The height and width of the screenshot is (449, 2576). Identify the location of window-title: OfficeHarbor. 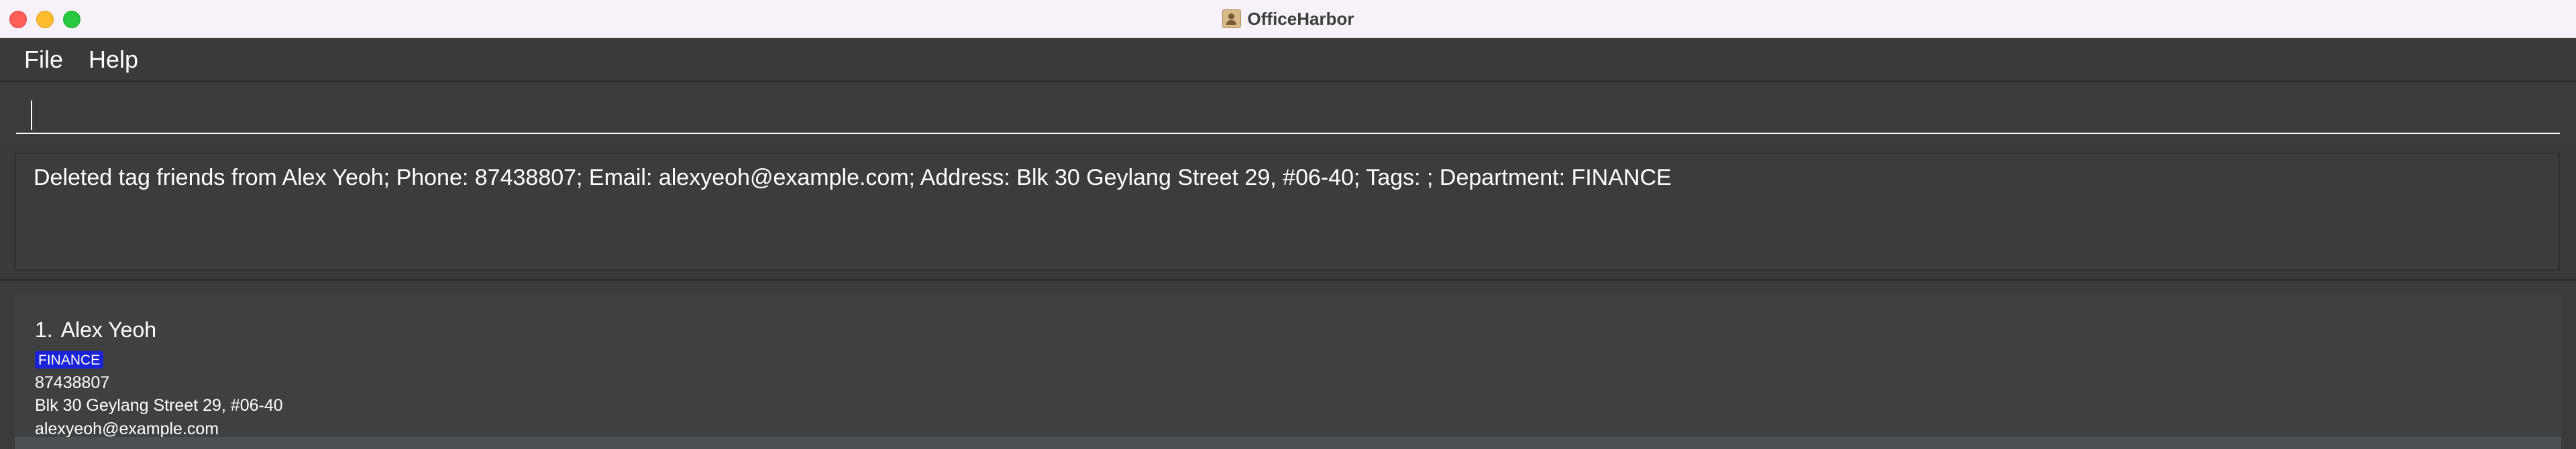
(1300, 18).